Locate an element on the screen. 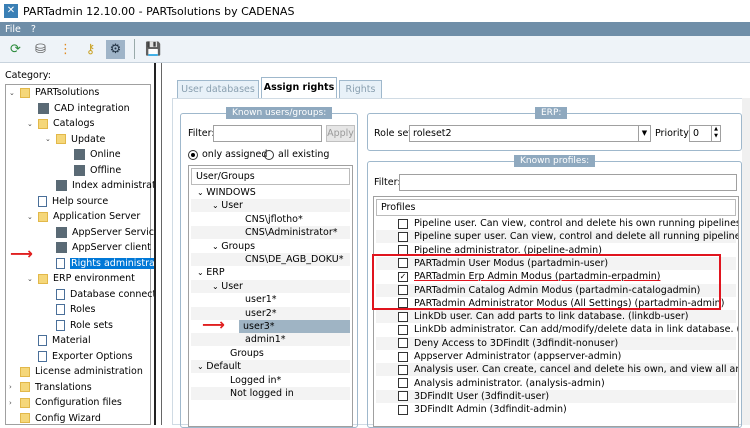  user-row: ⌄ Groups is located at coordinates (270, 246).